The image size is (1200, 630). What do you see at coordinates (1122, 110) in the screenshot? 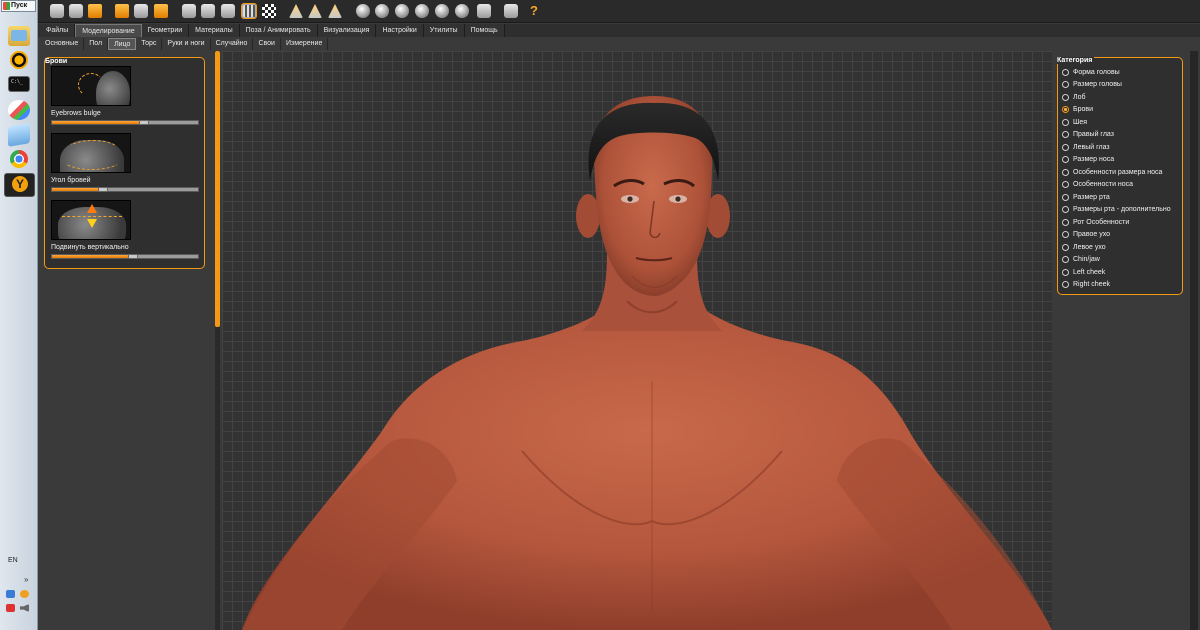
I see `category-item: Брови` at bounding box center [1122, 110].